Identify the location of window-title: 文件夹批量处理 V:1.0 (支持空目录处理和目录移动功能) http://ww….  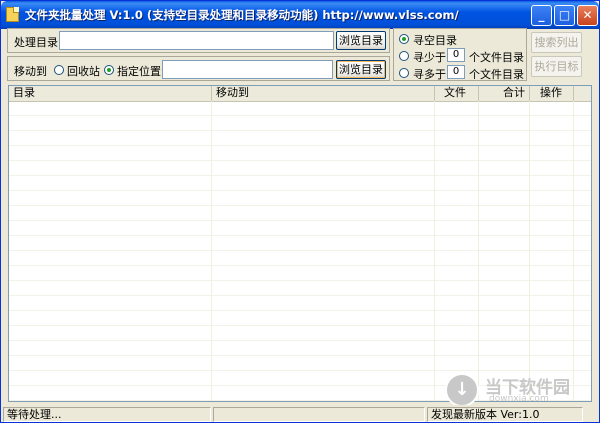
(242, 15).